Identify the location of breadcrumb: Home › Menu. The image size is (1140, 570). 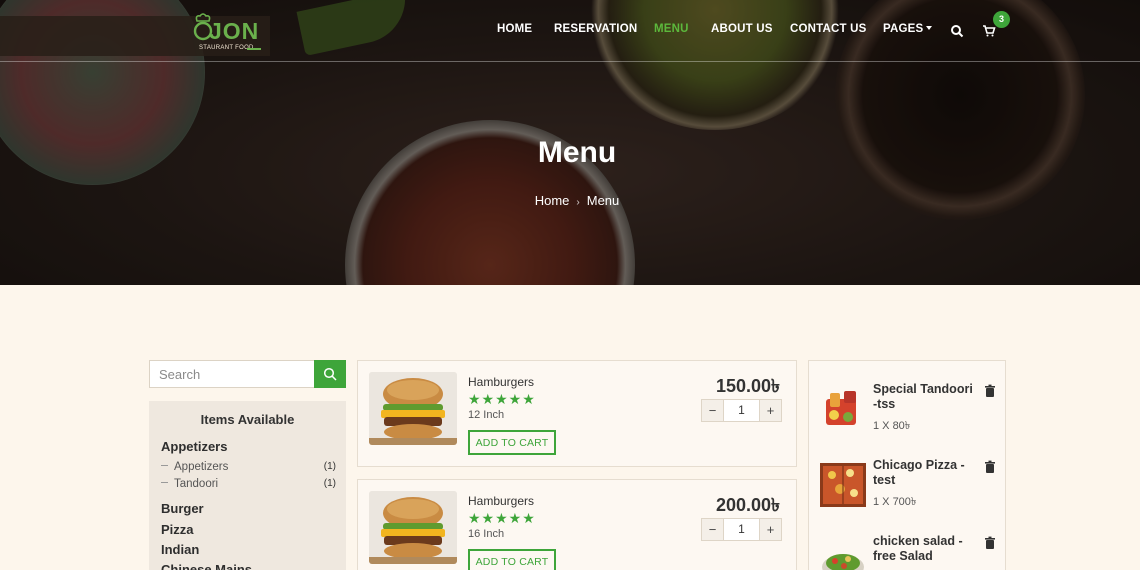
(570, 200).